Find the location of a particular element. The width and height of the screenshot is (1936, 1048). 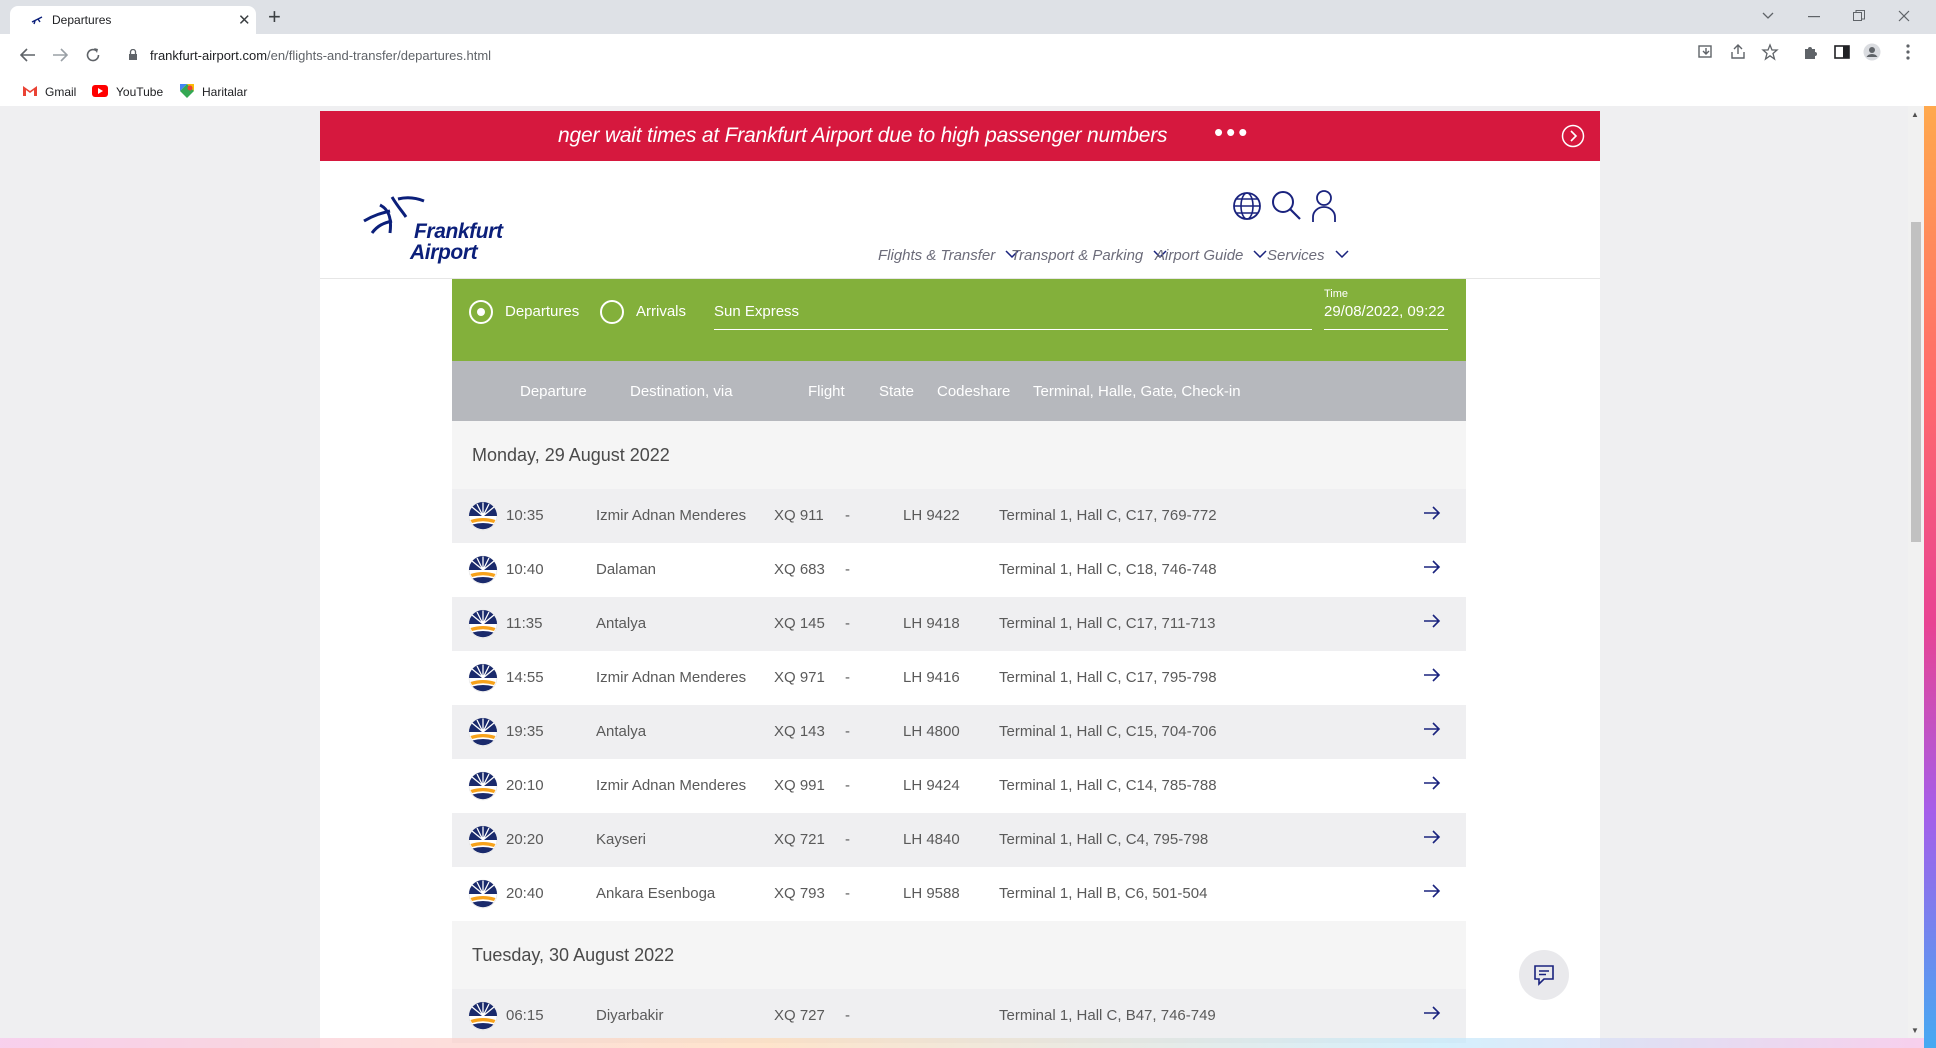

col-codeshare: Codeshare is located at coordinates (974, 391).